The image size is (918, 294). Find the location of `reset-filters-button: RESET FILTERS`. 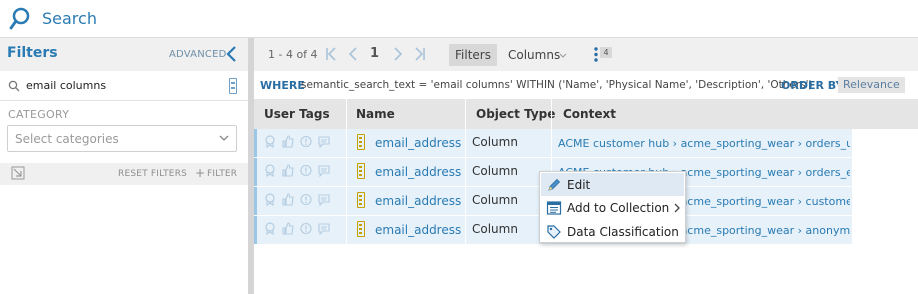

reset-filters-button: RESET FILTERS is located at coordinates (152, 174).